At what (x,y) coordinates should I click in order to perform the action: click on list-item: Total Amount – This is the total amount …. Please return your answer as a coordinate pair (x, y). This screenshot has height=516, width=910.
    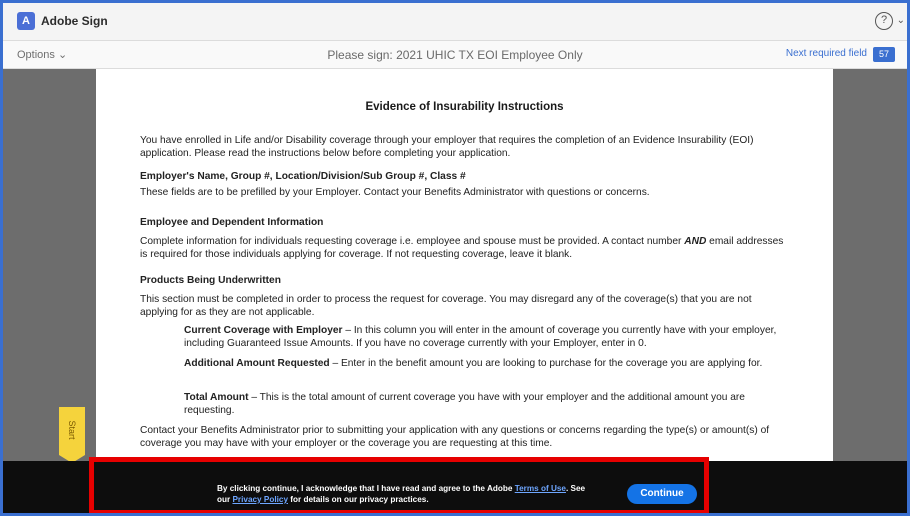
    Looking at the image, I should click on (489, 404).